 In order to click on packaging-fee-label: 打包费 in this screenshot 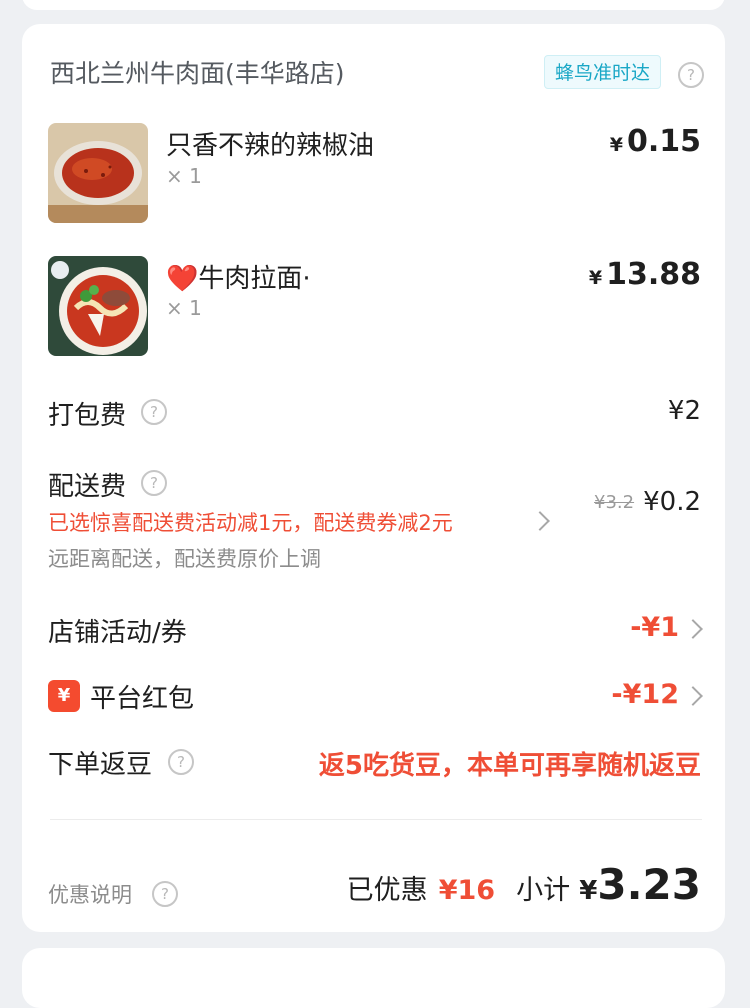, I will do `click(87, 416)`.